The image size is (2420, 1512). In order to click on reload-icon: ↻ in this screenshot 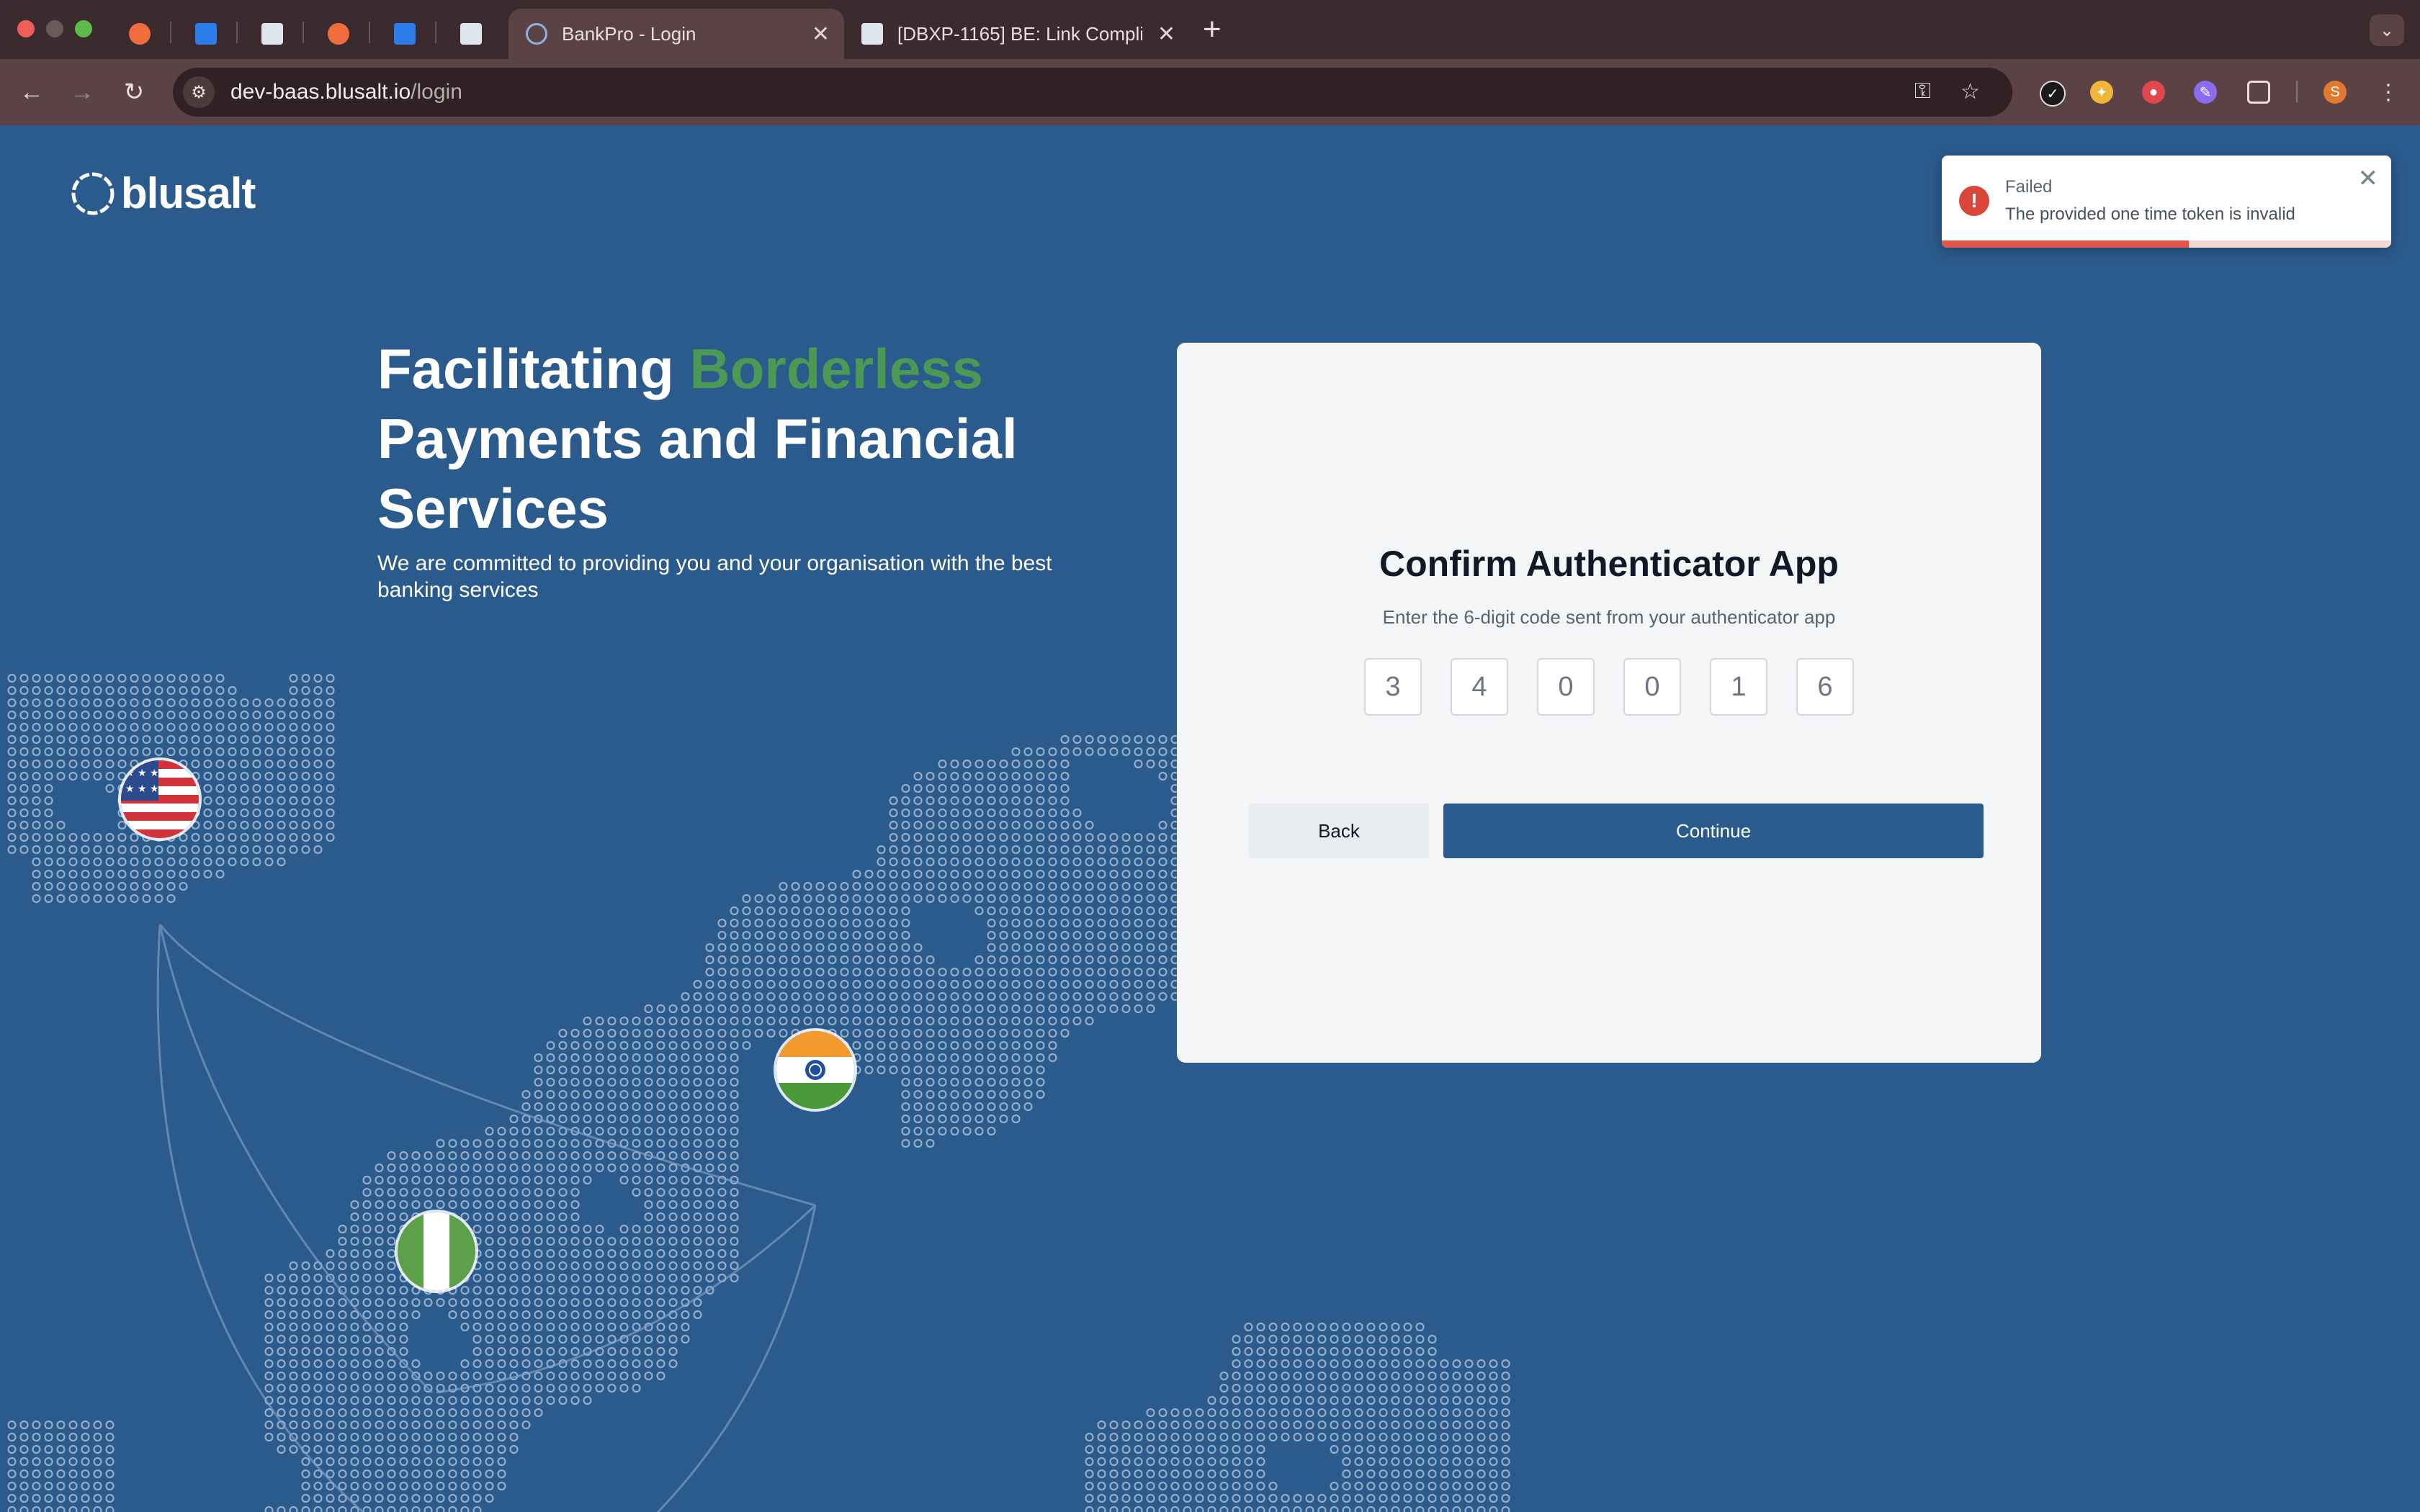, I will do `click(134, 92)`.